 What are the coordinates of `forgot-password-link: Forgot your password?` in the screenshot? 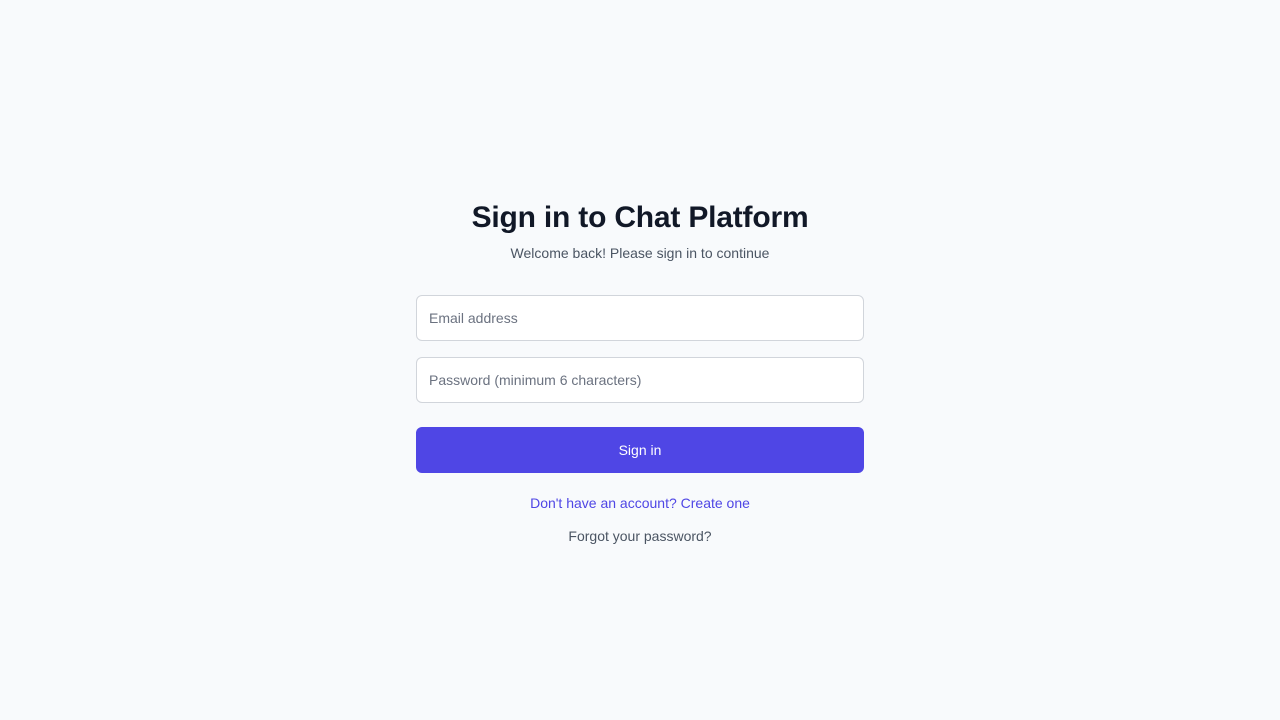 It's located at (639, 536).